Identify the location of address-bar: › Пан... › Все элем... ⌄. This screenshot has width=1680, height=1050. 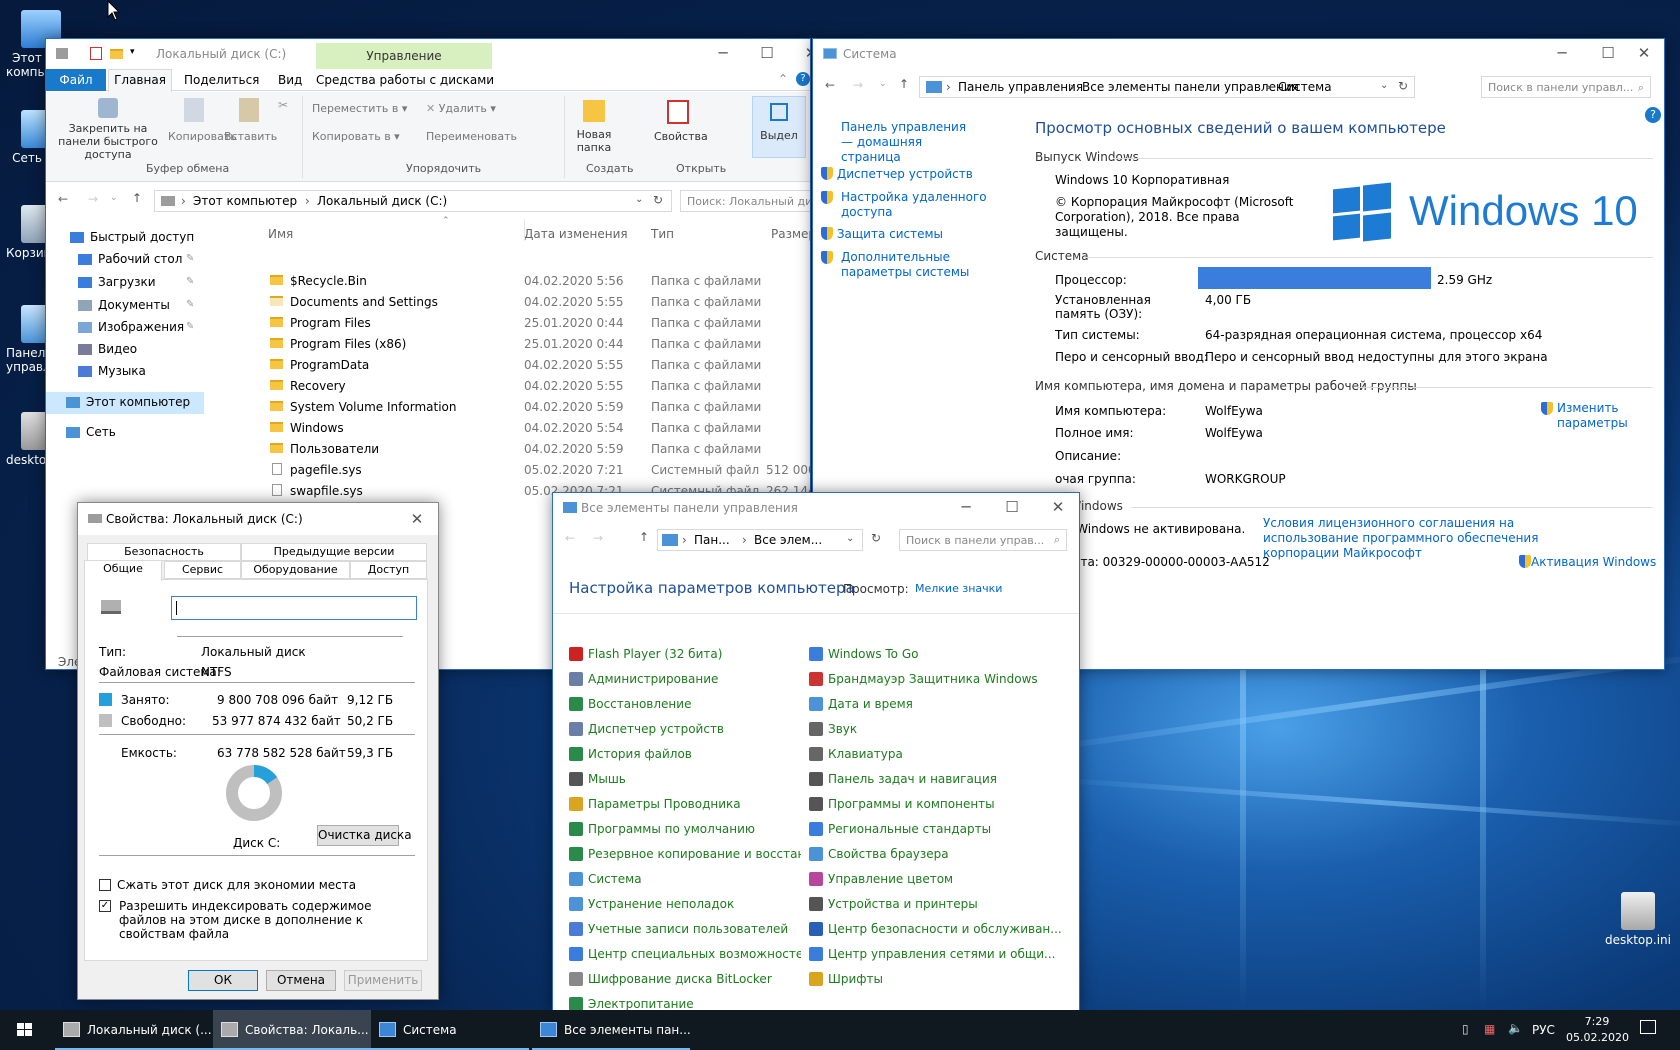
(760, 540).